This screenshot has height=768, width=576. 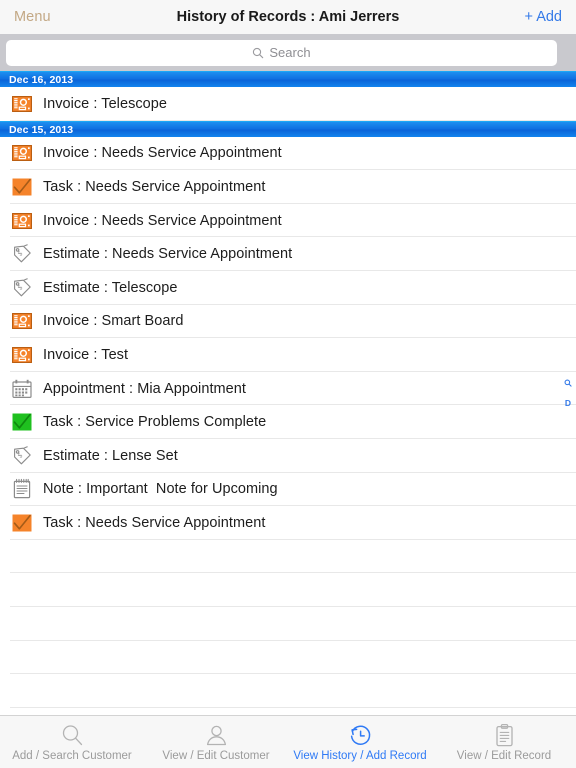 I want to click on index-search-icon, so click(x=568, y=384).